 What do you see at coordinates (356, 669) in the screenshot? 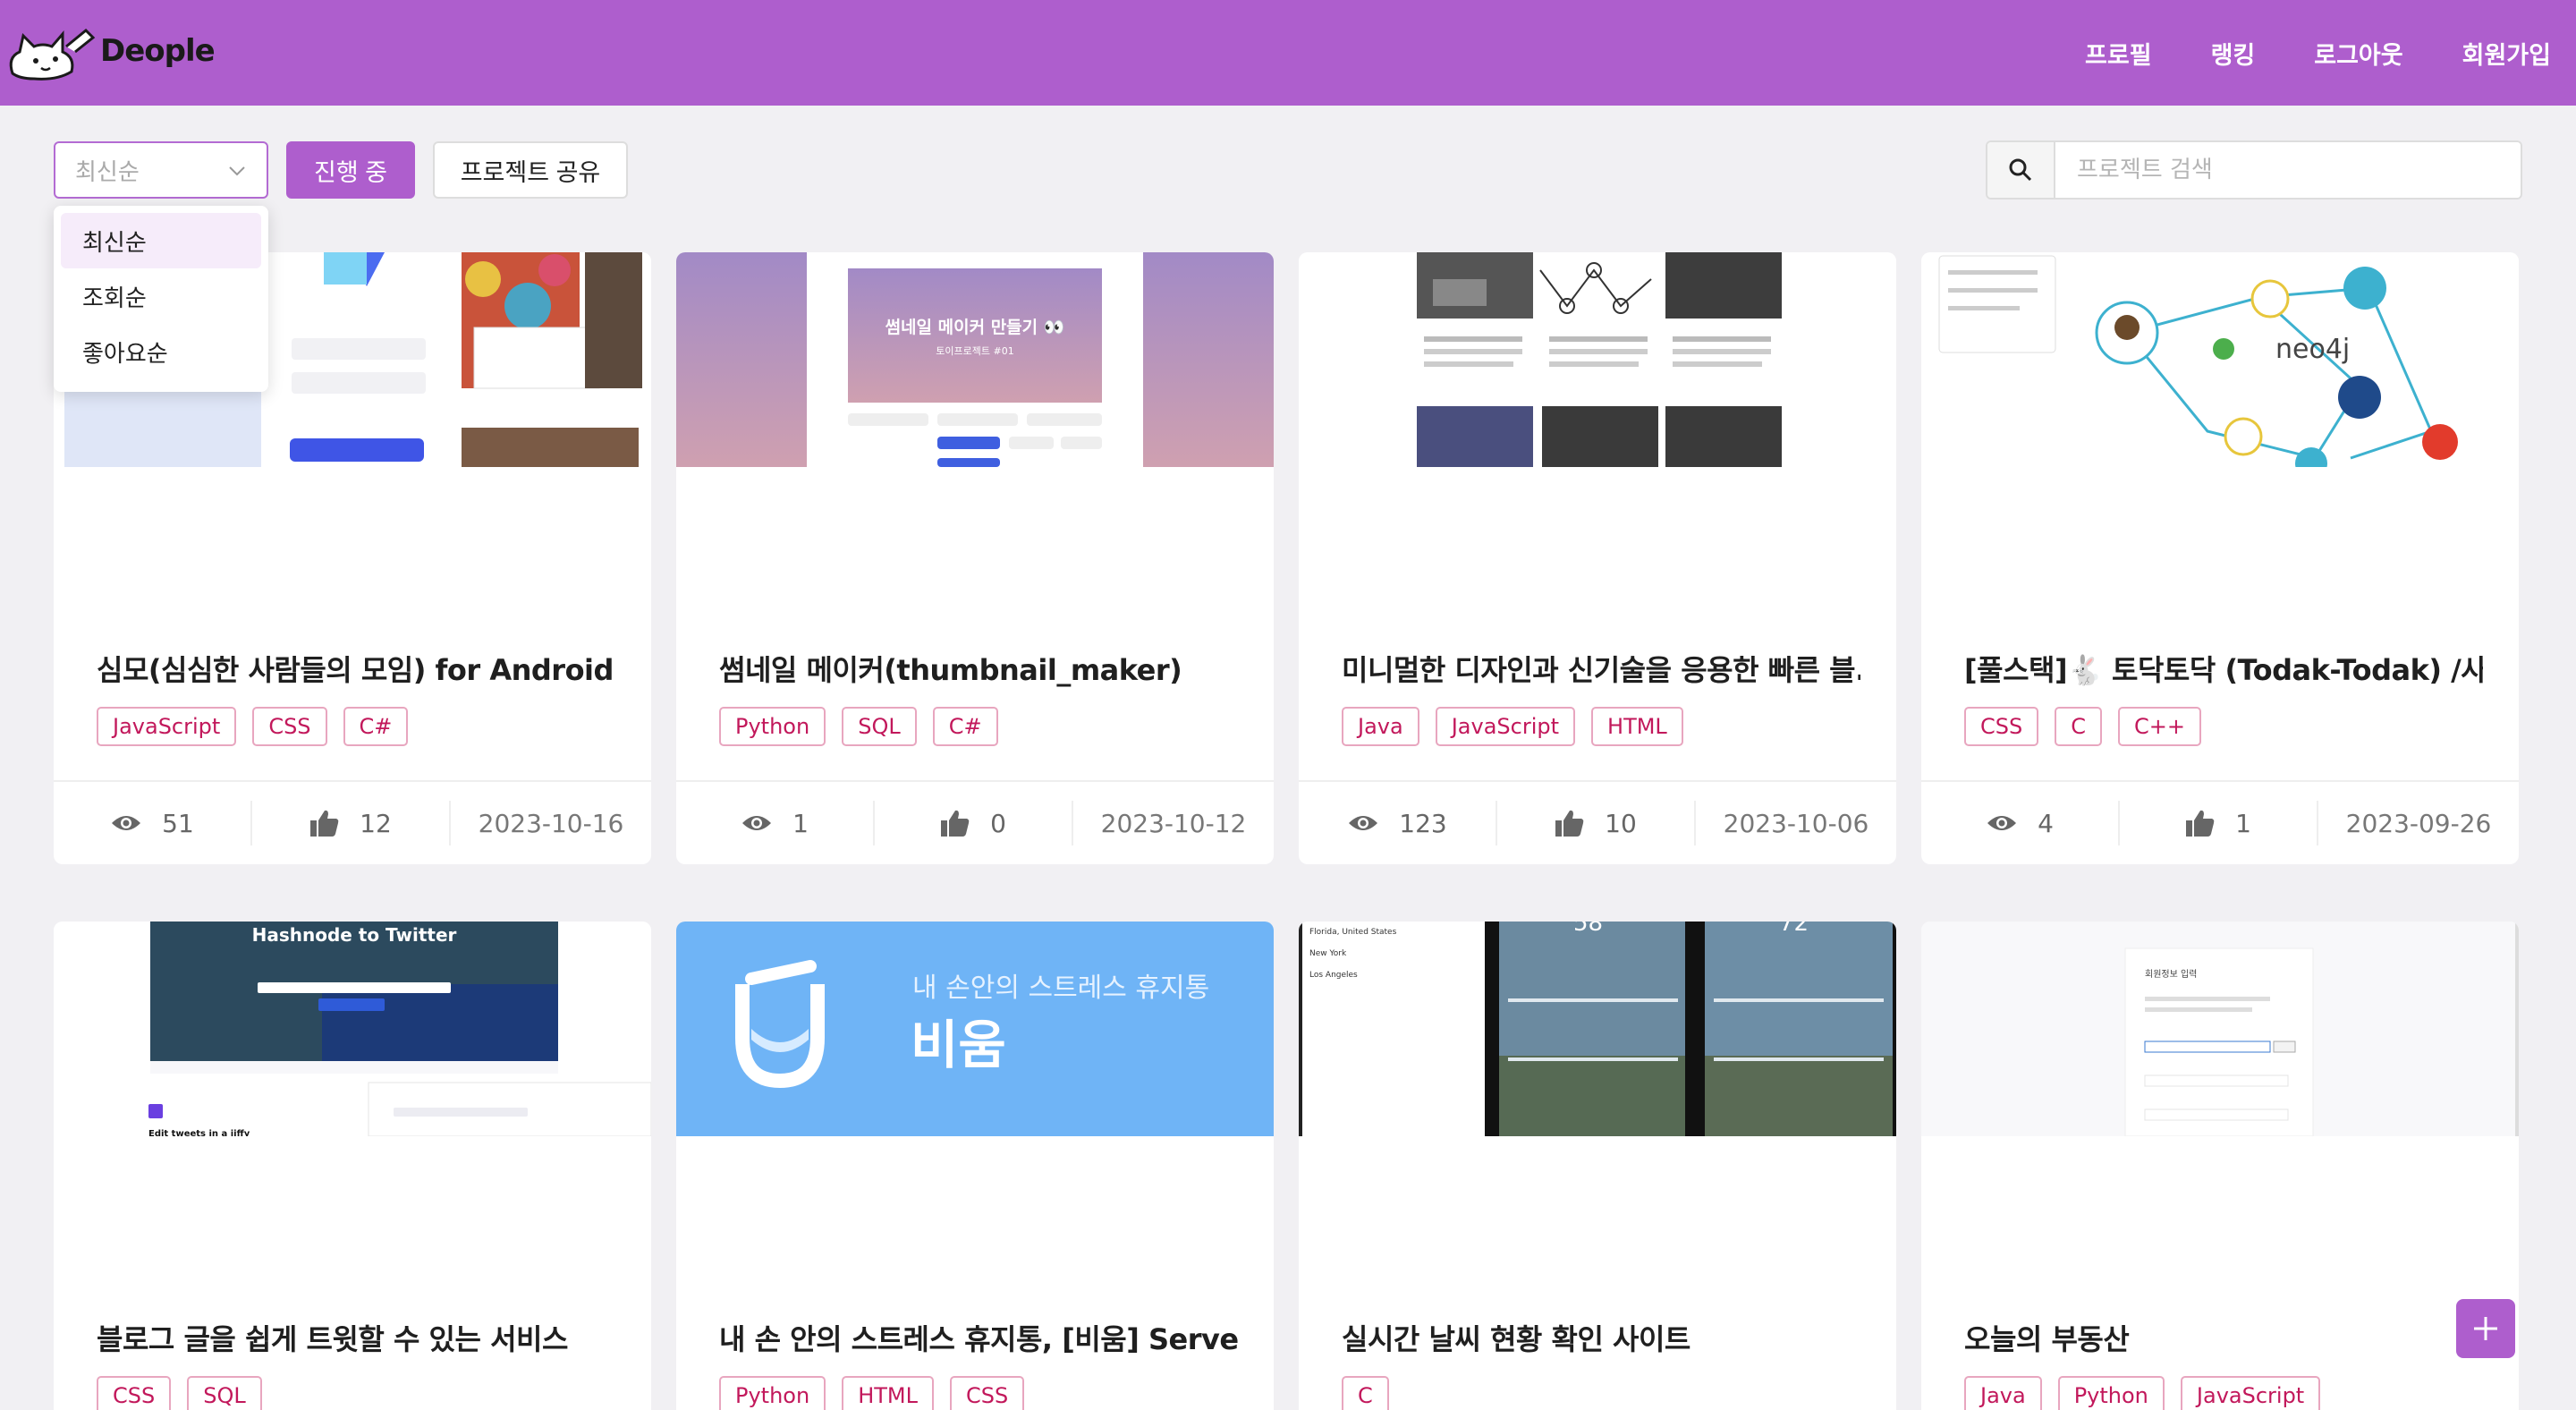
I see `project-title: 심모(심심한 사람들의 모임) for Android` at bounding box center [356, 669].